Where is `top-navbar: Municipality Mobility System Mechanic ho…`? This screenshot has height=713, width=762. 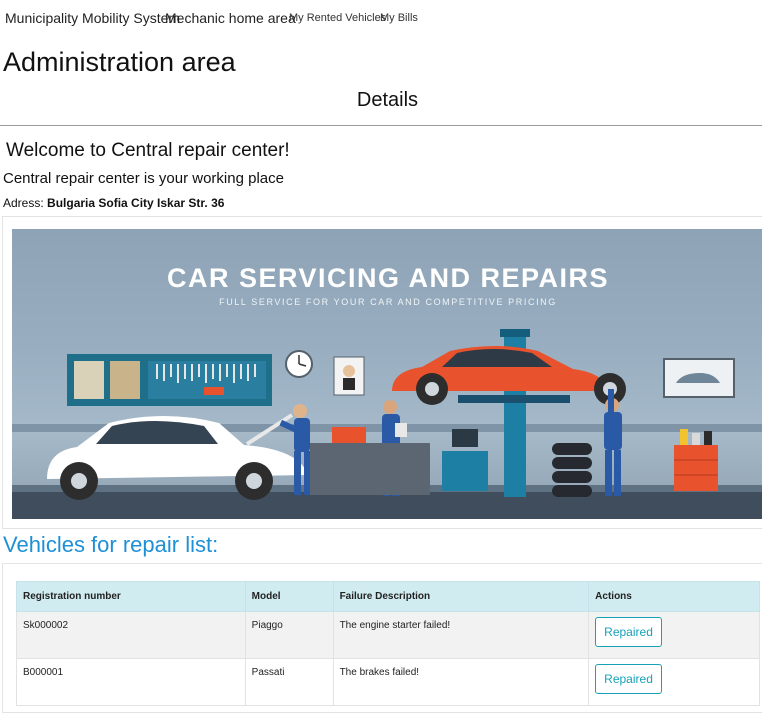 top-navbar: Municipality Mobility System Mechanic ho… is located at coordinates (381, 19).